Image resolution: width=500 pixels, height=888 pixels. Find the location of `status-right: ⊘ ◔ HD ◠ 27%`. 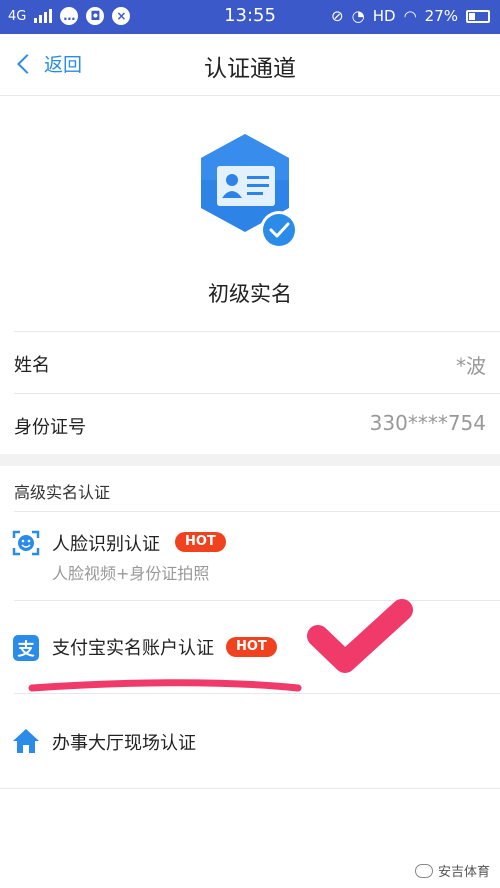

status-right: ⊘ ◔ HD ◠ 27% is located at coordinates (410, 16).